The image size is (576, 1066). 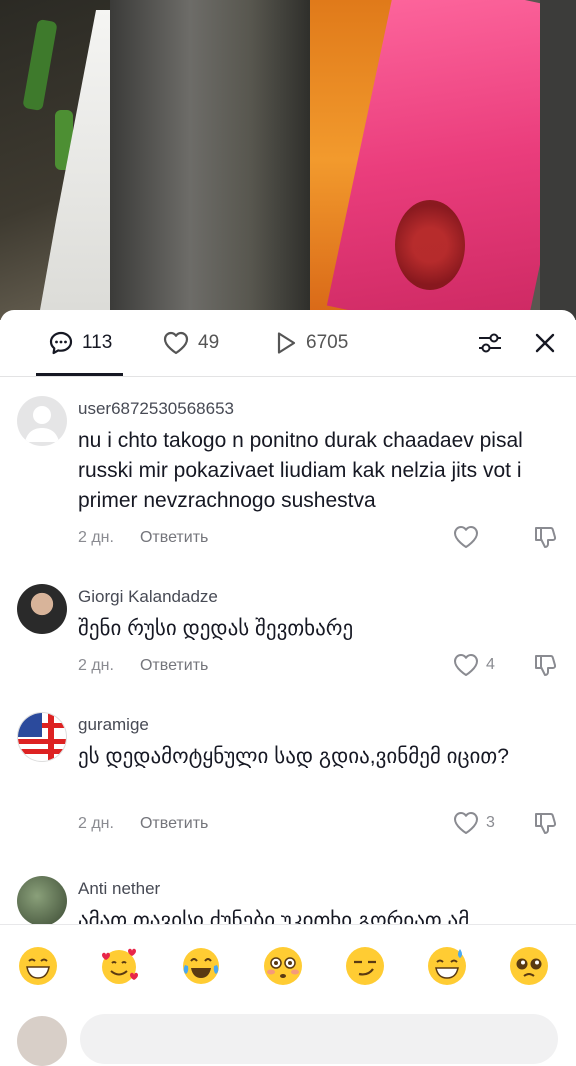 What do you see at coordinates (113, 725) in the screenshot?
I see `comment-username: guramige` at bounding box center [113, 725].